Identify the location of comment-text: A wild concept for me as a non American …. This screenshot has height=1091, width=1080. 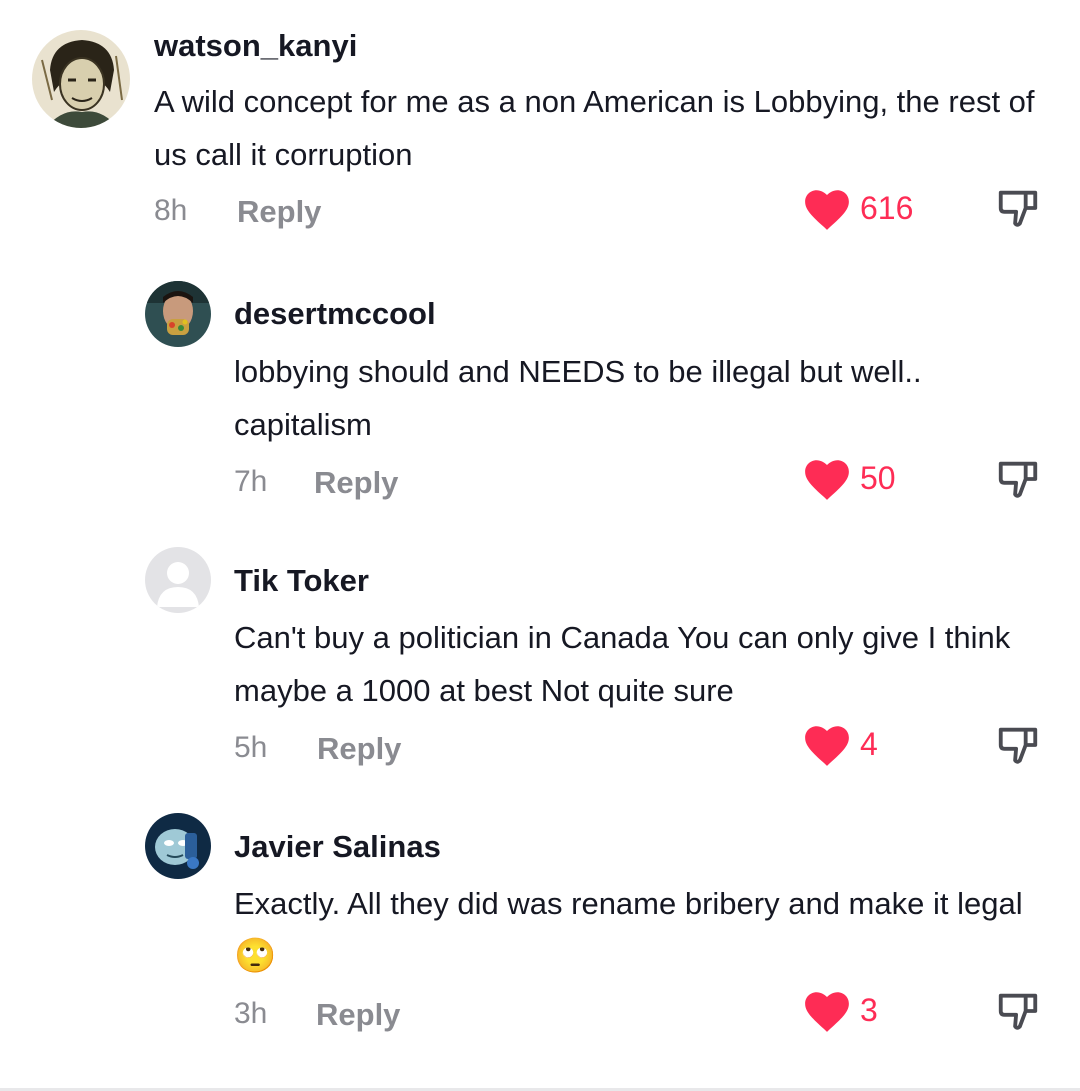
(594, 128).